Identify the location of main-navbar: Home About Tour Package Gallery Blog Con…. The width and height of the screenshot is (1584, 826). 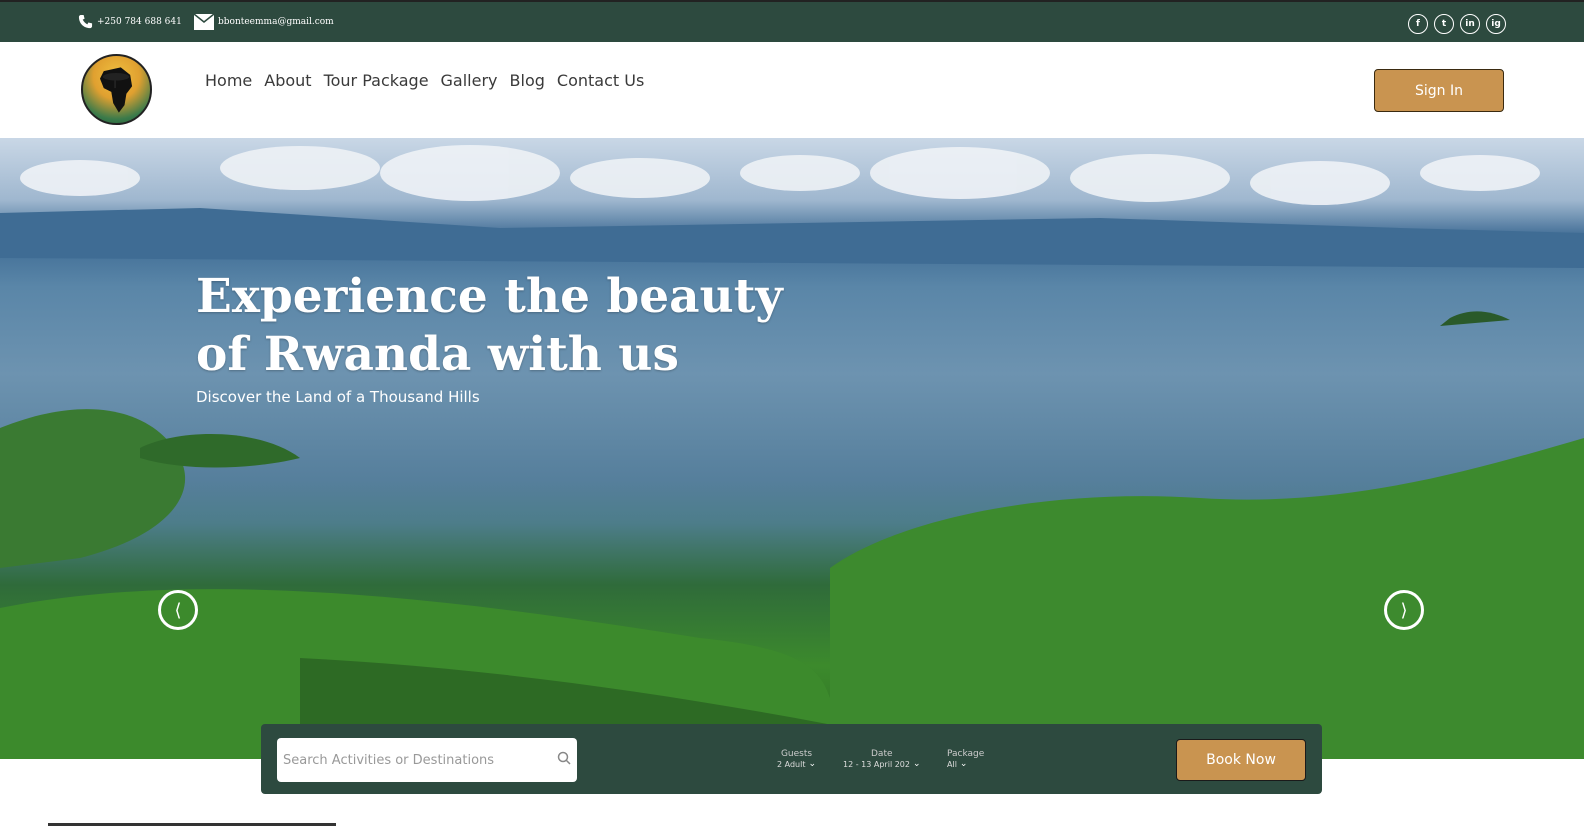
(792, 90).